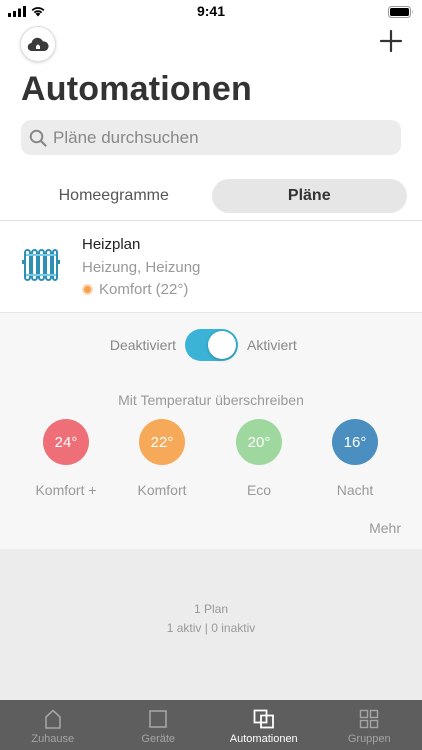 The height and width of the screenshot is (750, 422). Describe the element at coordinates (162, 442) in the screenshot. I see `preset-circle: 22°` at that location.